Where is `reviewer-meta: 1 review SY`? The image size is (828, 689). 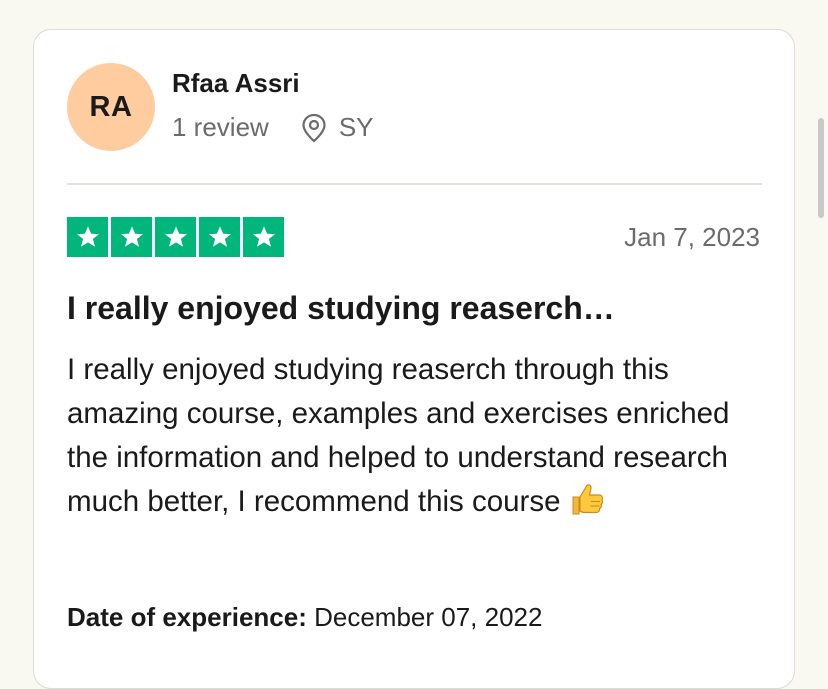
reviewer-meta: 1 review SY is located at coordinates (273, 127).